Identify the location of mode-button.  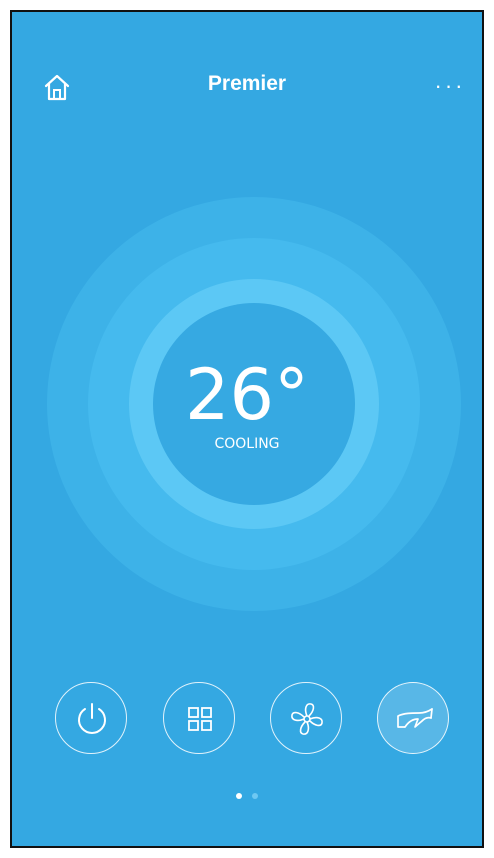
(199, 718).